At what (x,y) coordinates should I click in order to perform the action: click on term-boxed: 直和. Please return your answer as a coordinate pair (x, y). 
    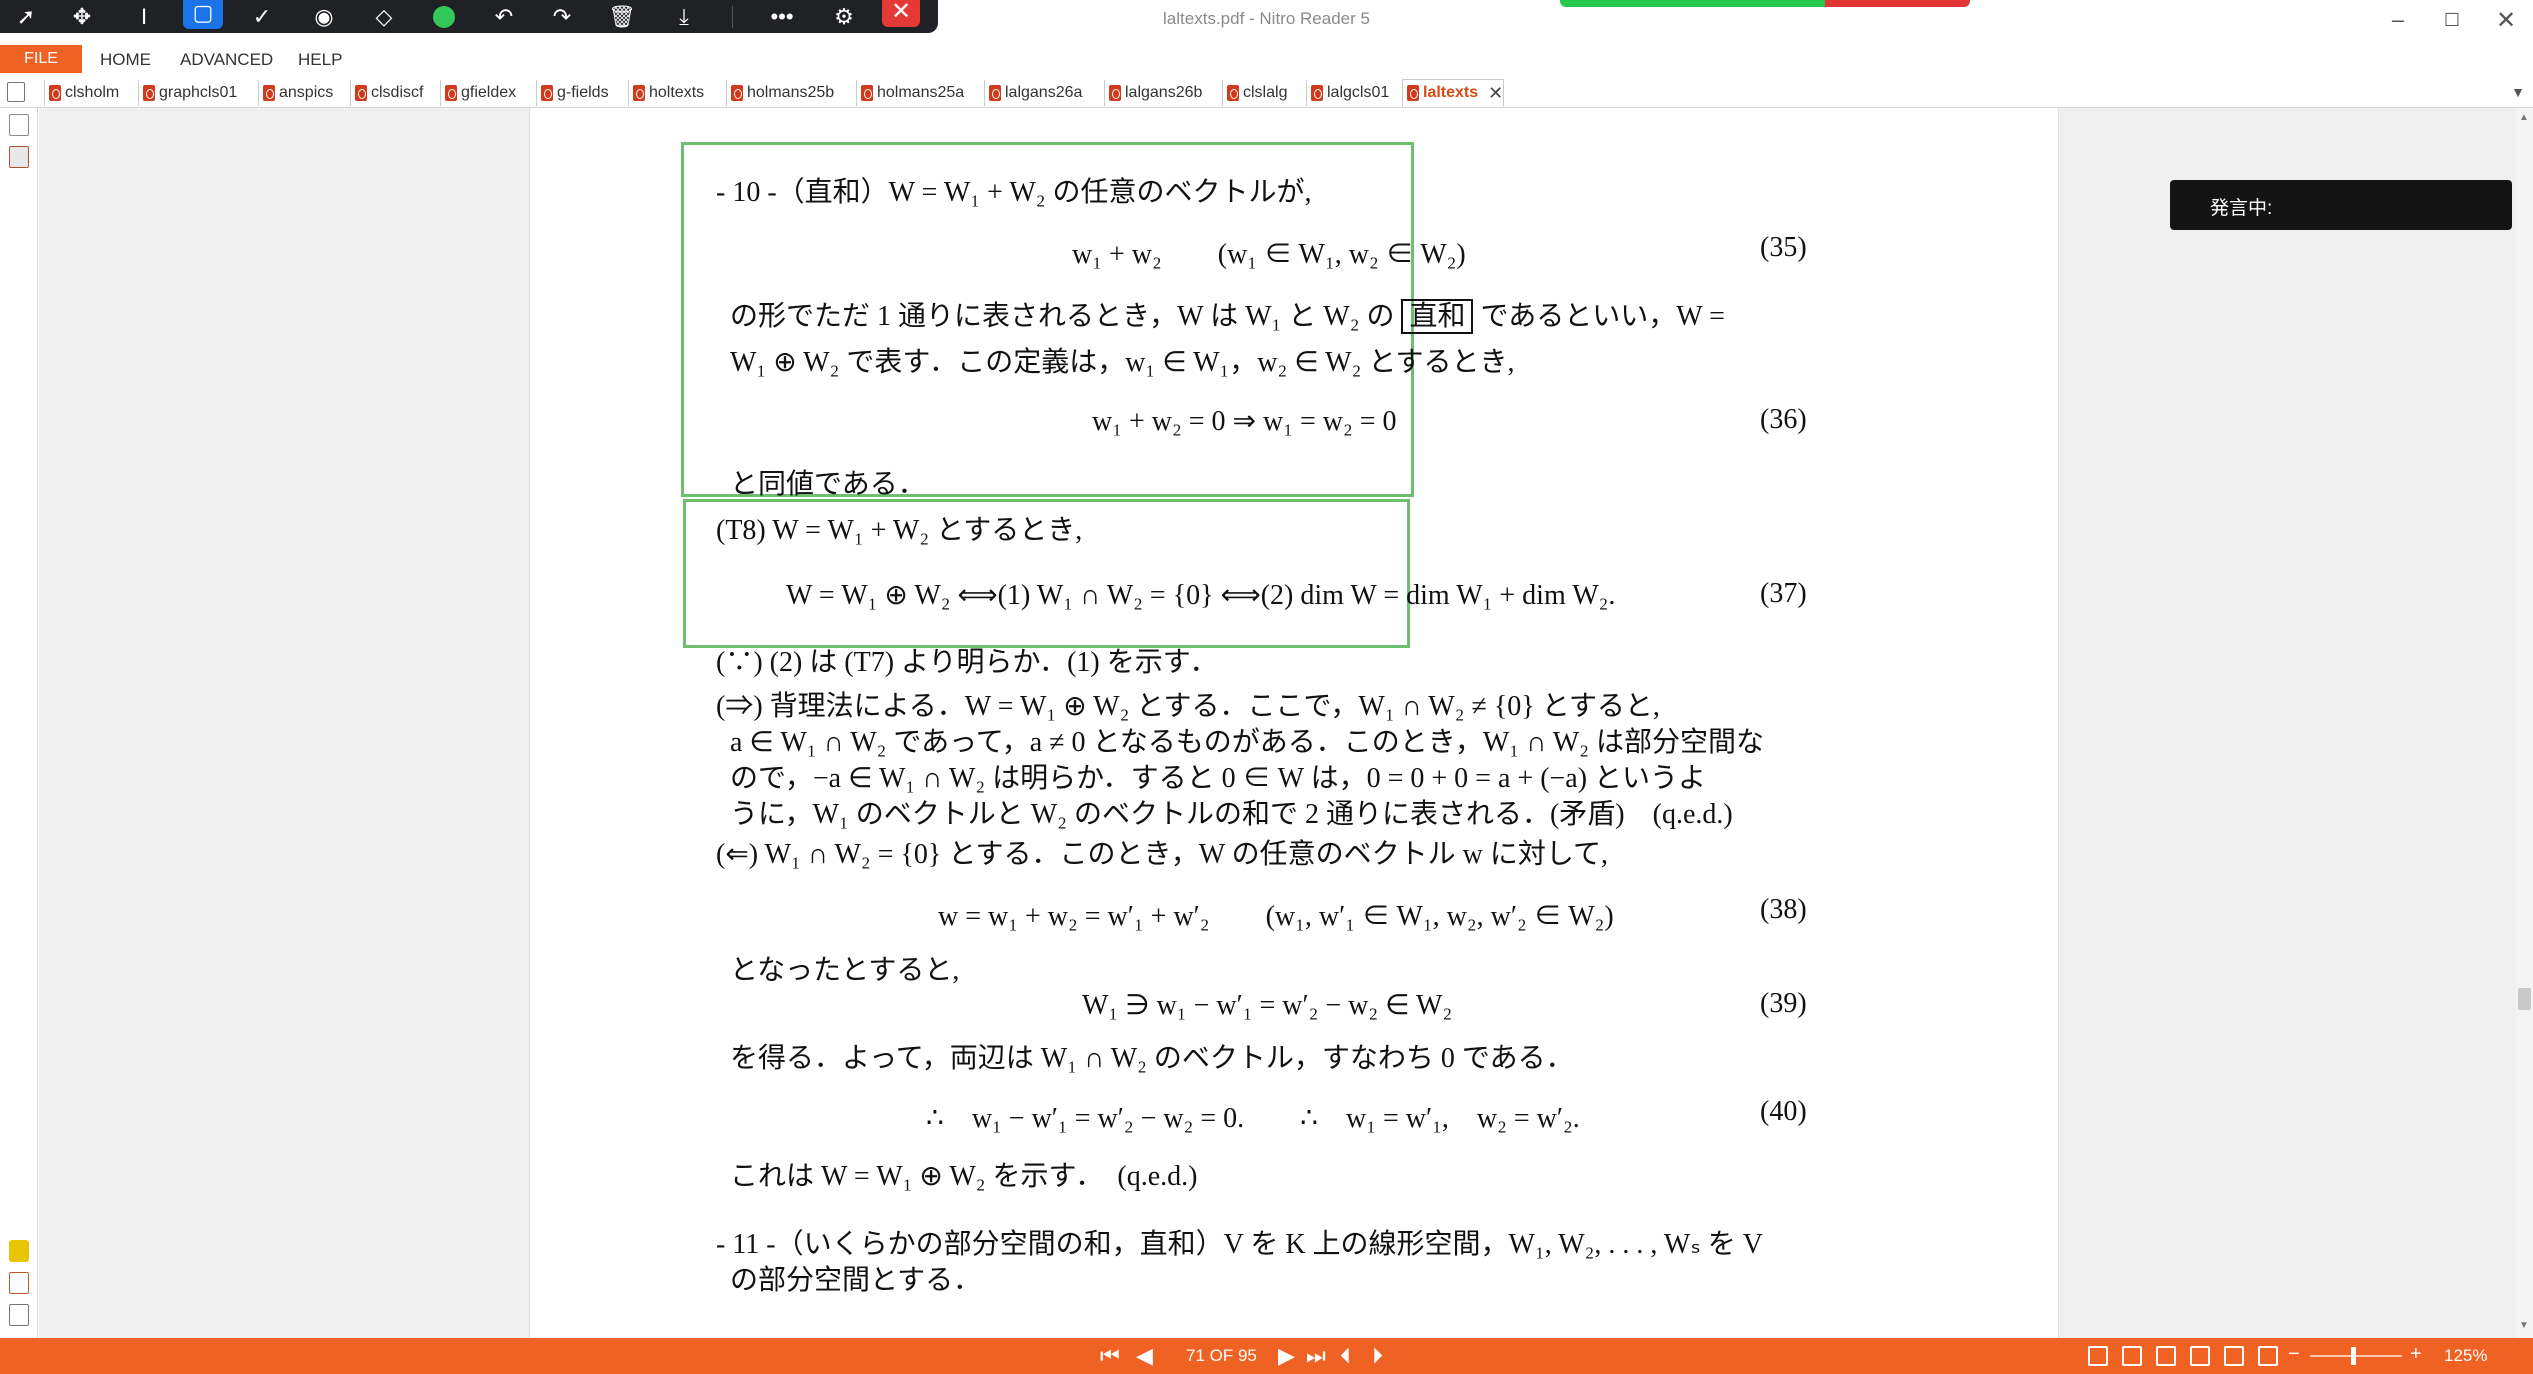
    Looking at the image, I should click on (1437, 316).